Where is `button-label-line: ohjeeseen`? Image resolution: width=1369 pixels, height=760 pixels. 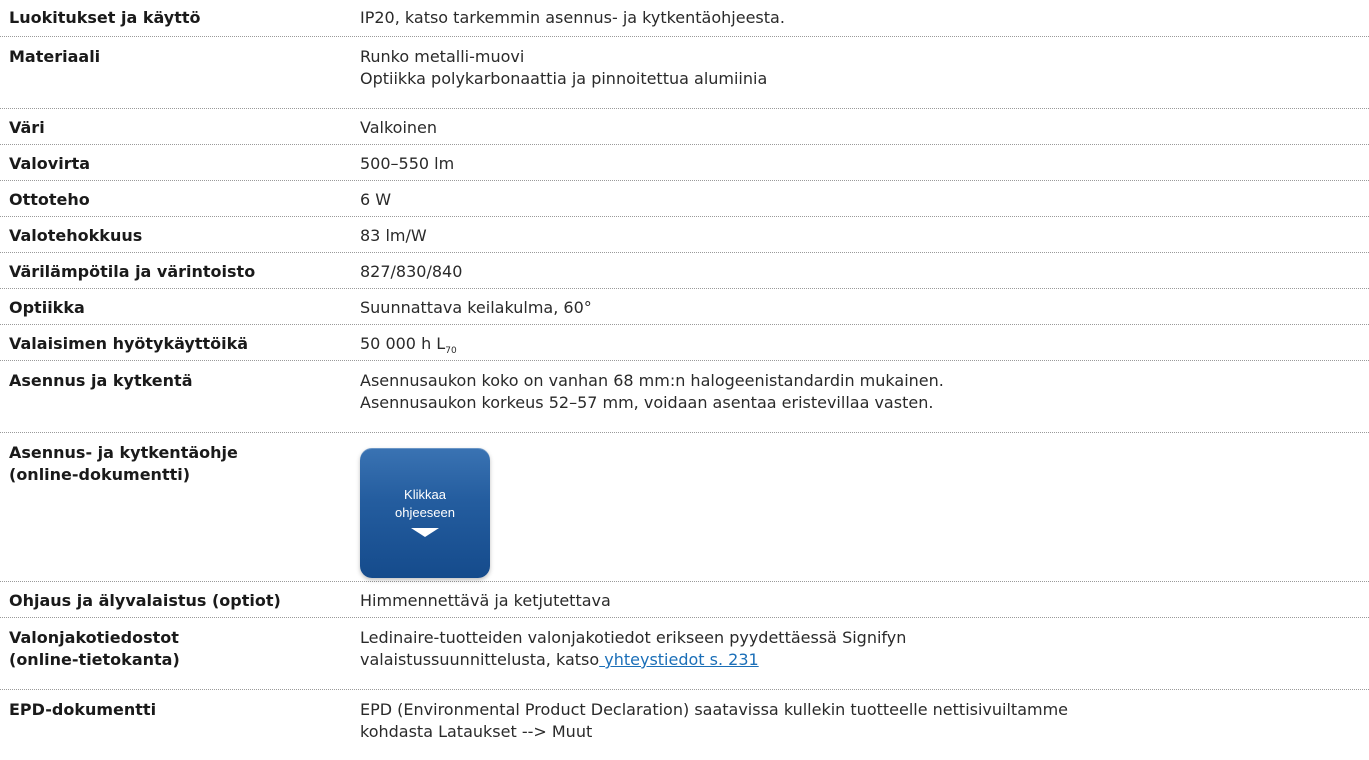
button-label-line: ohjeeseen is located at coordinates (425, 512).